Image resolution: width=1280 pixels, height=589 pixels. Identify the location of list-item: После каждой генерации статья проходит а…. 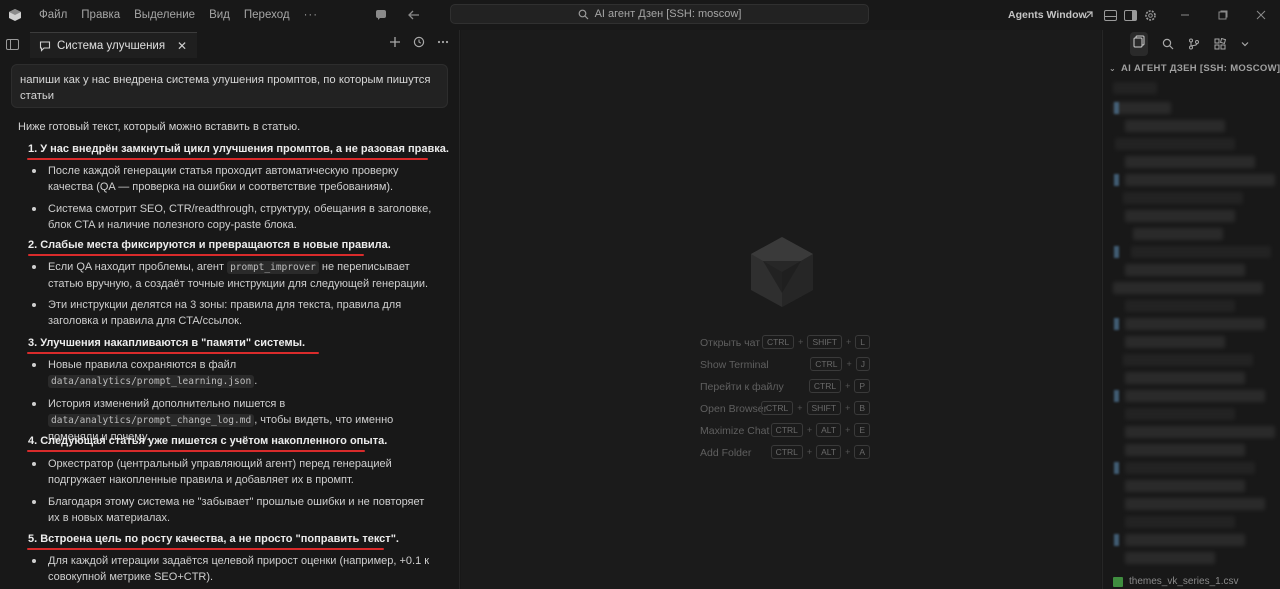
(235, 179).